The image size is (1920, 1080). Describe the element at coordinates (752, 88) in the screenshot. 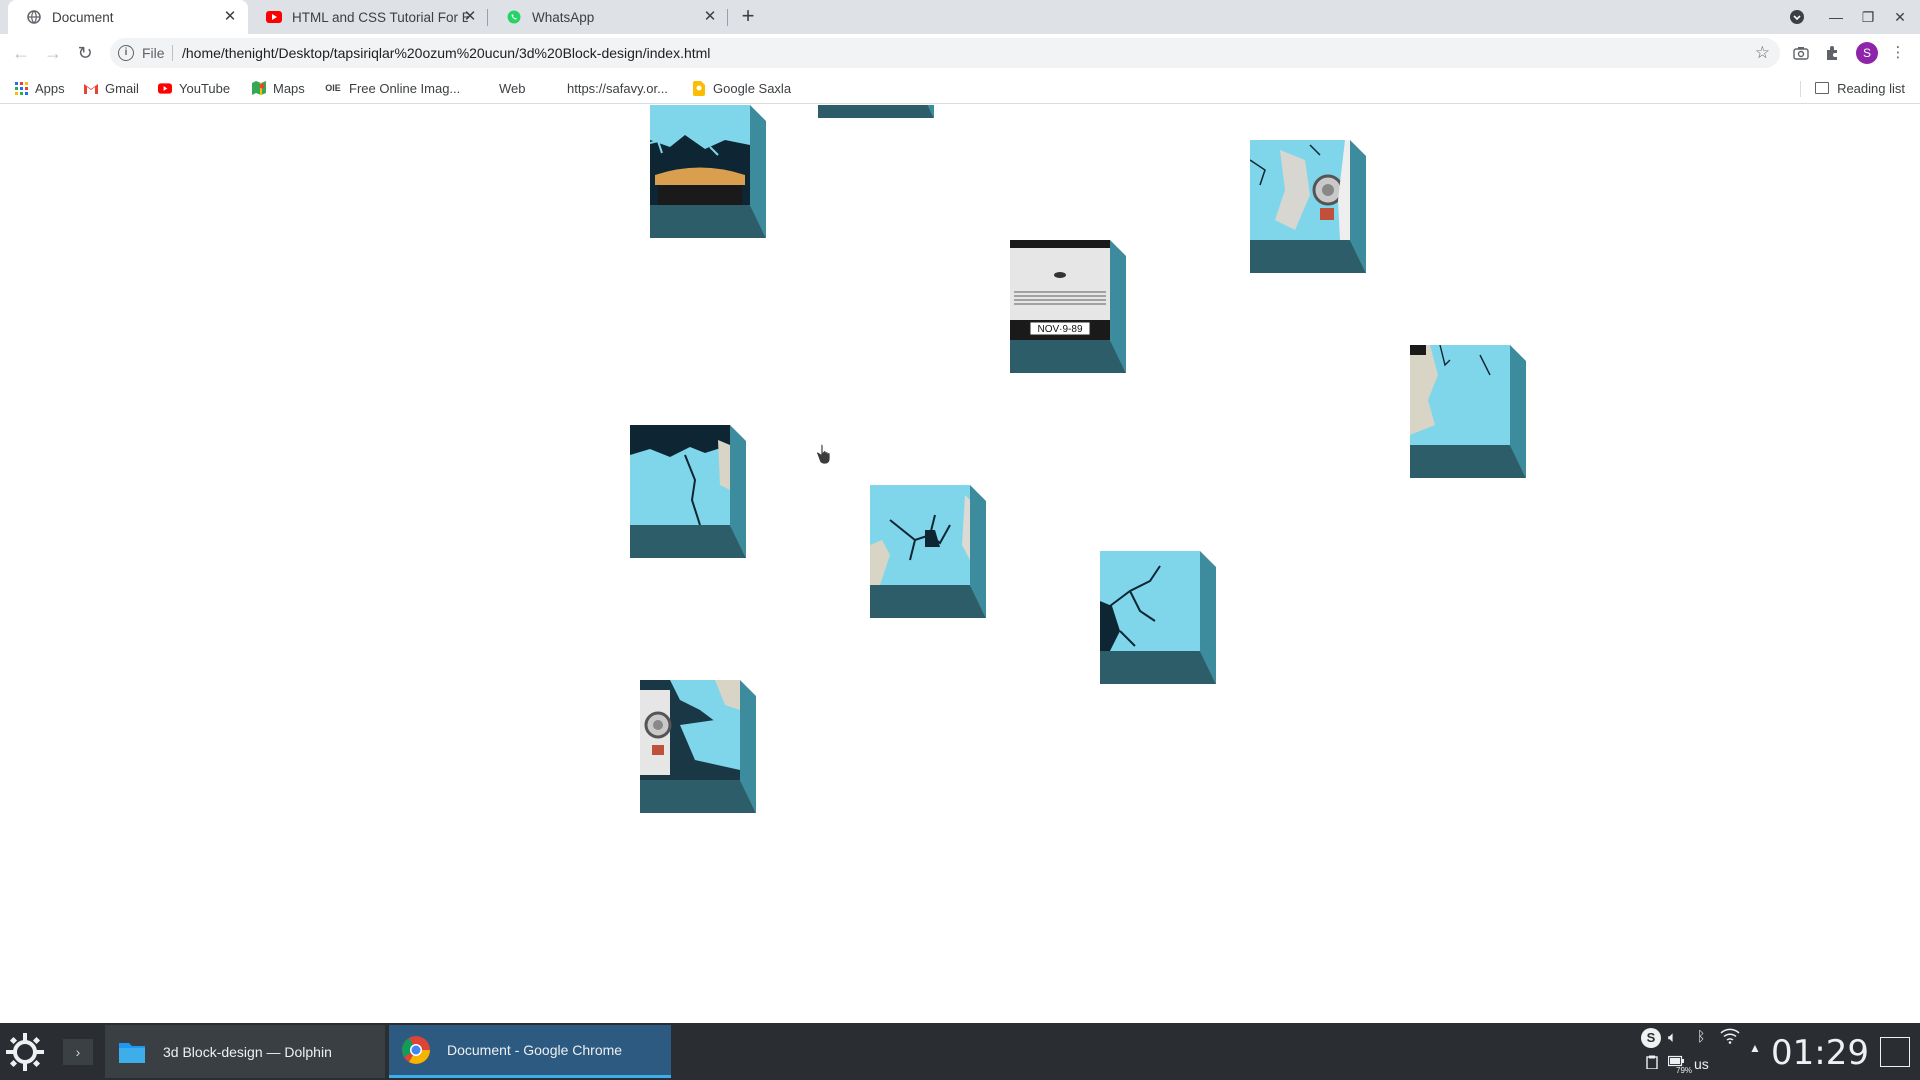

I see `bookmark-label: Google Saxla` at that location.